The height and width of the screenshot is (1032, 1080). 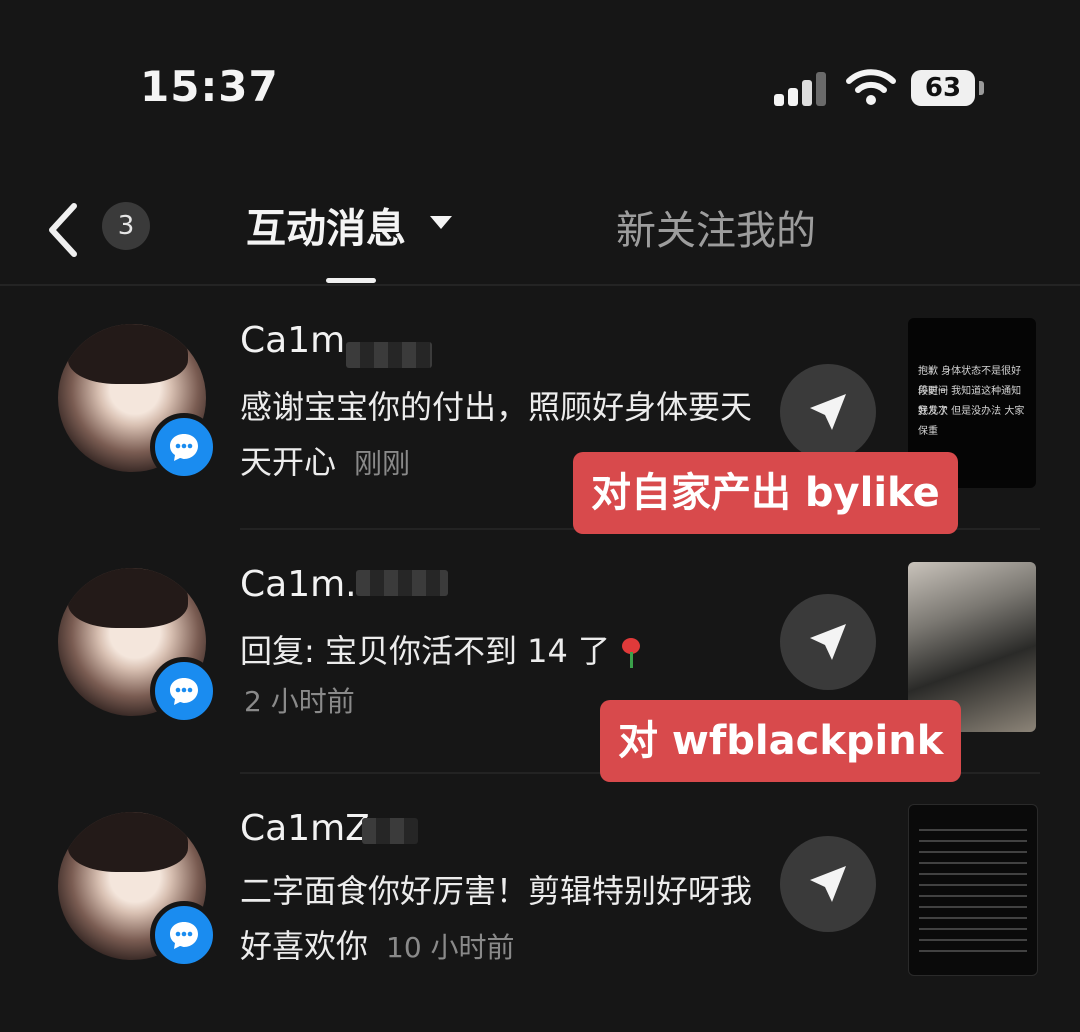 I want to click on annotation-label: 对 wfblackpink, so click(x=781, y=741).